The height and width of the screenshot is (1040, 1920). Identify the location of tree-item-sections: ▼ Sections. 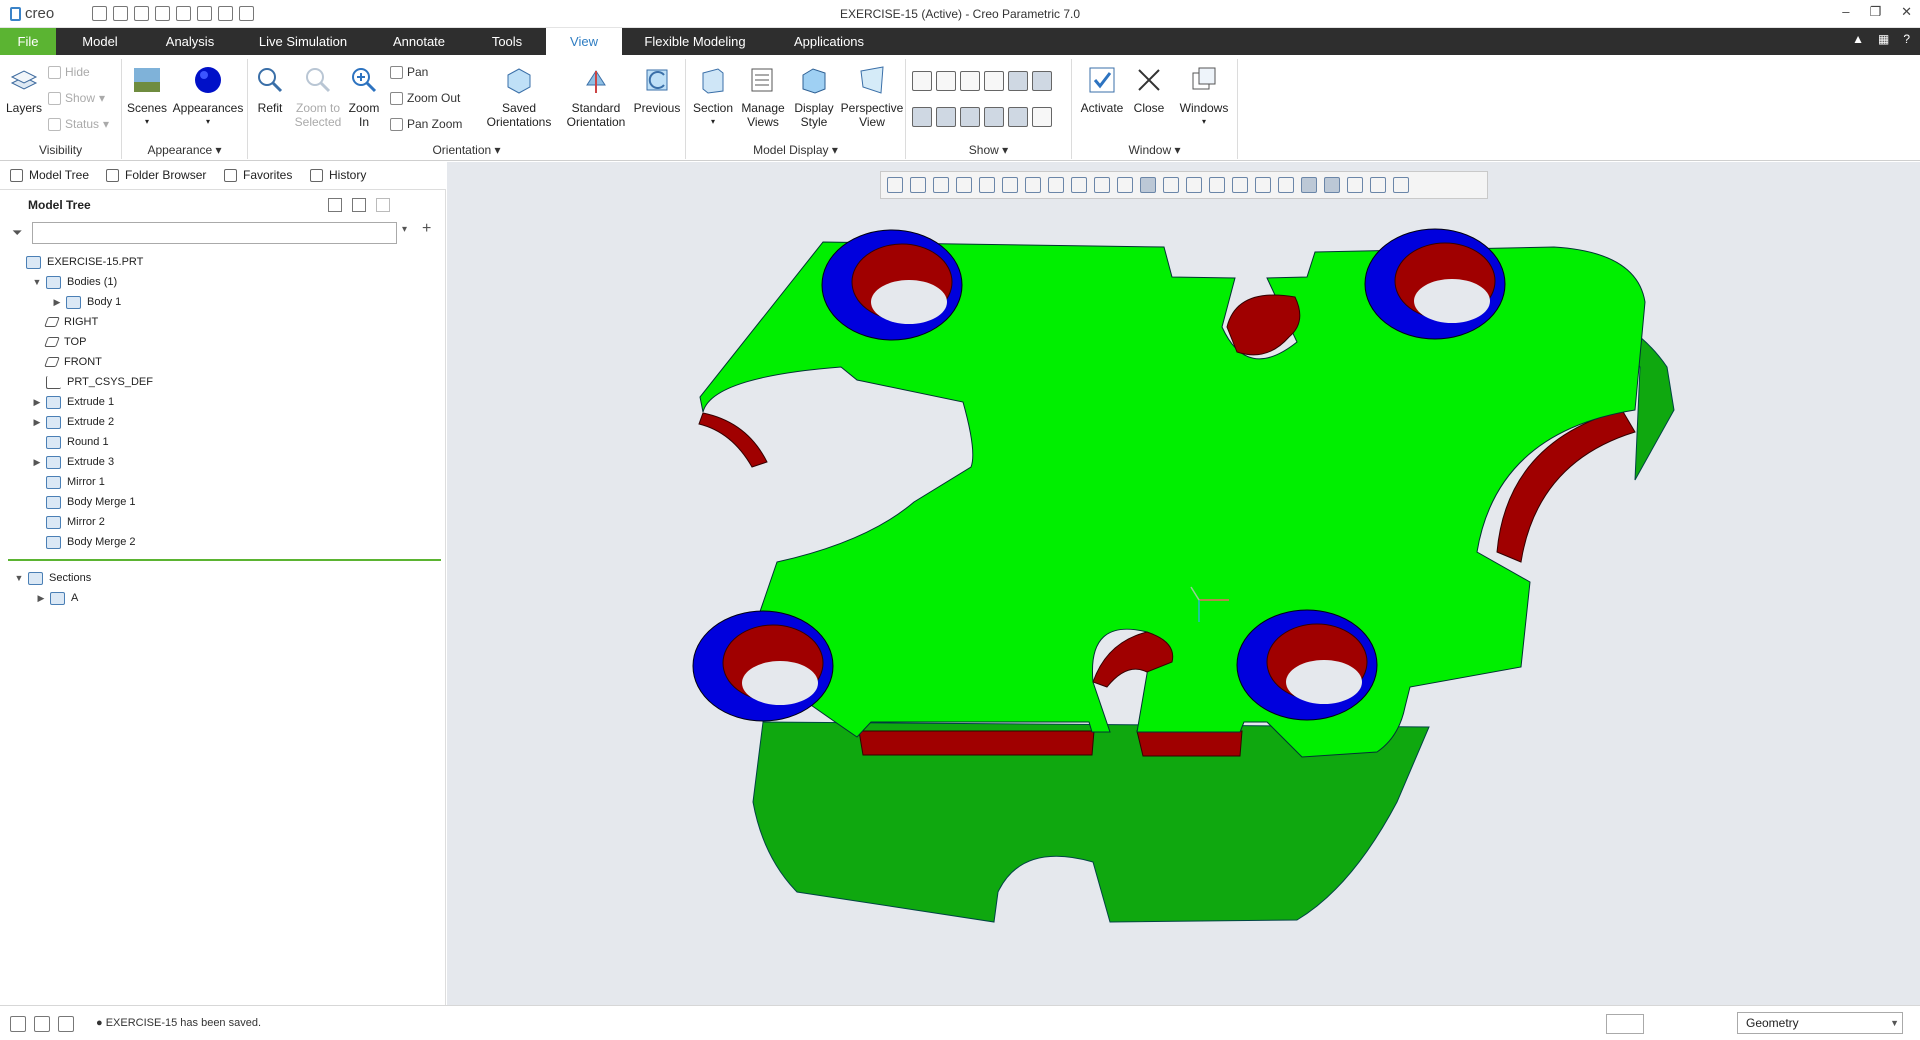
(51, 578).